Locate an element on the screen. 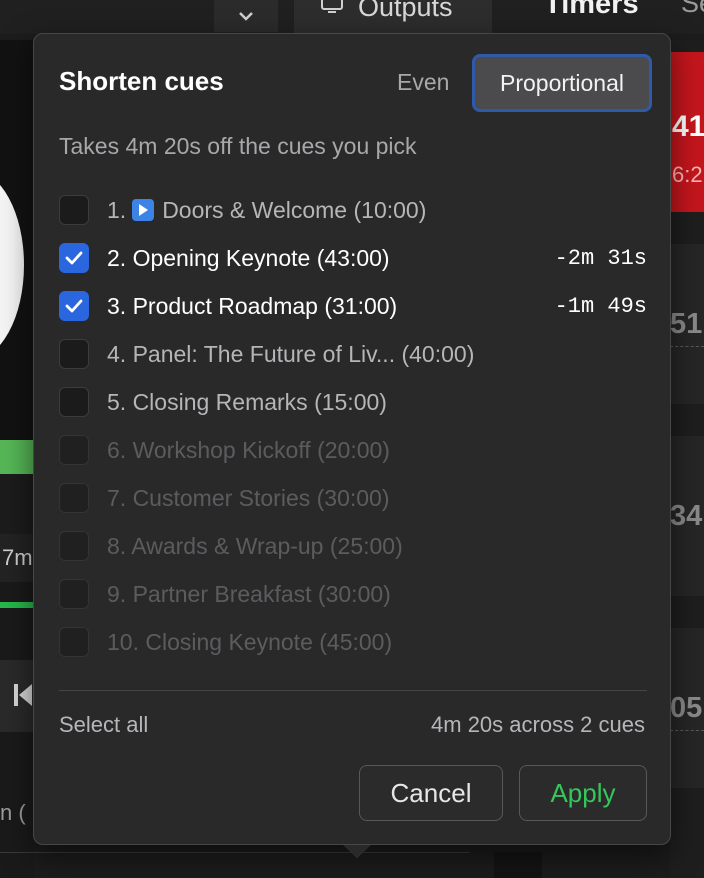 This screenshot has height=878, width=704. cue-row: 10. Closing Keynote (45:00) is located at coordinates (353, 642).